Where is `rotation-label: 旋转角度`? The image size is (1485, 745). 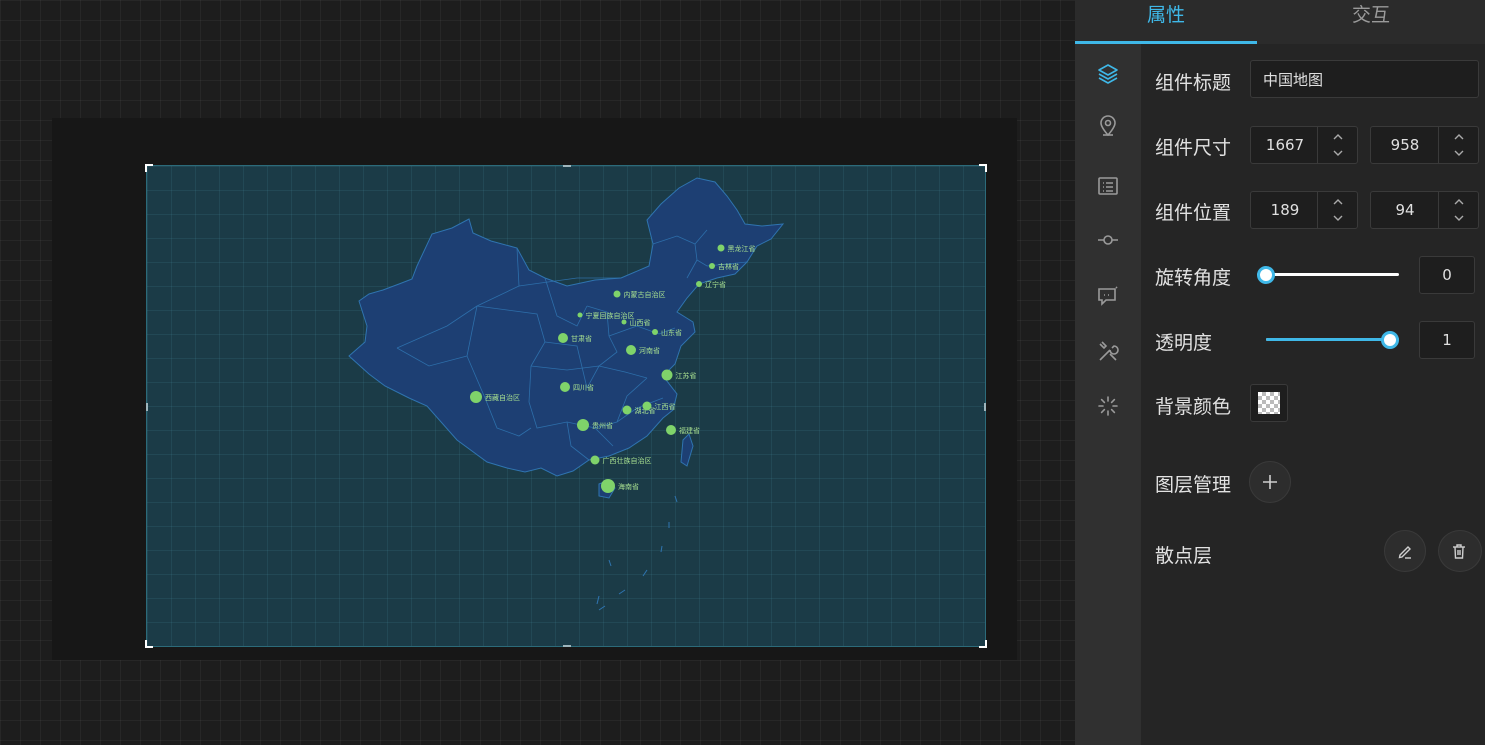 rotation-label: 旋转角度 is located at coordinates (1193, 278).